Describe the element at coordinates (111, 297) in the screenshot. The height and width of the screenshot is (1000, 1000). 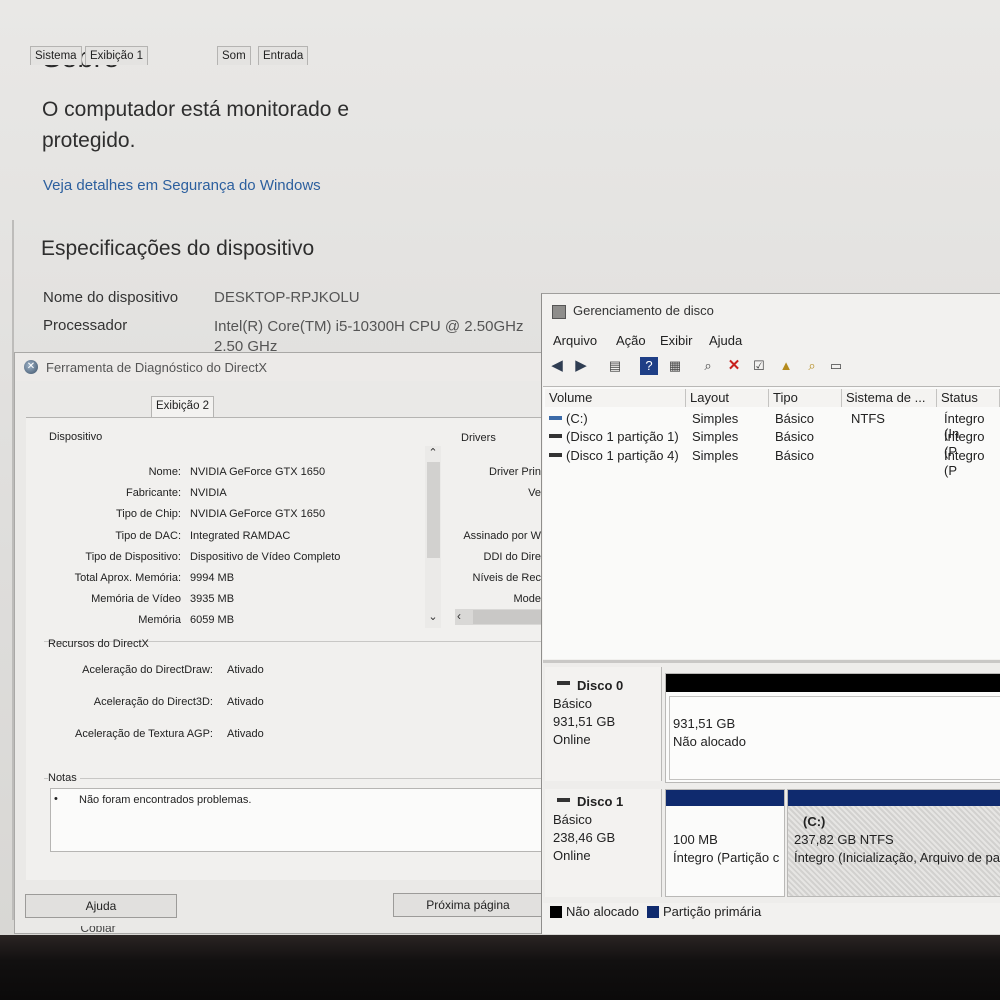
I see `device-name-label: Nome do dispositivo` at that location.